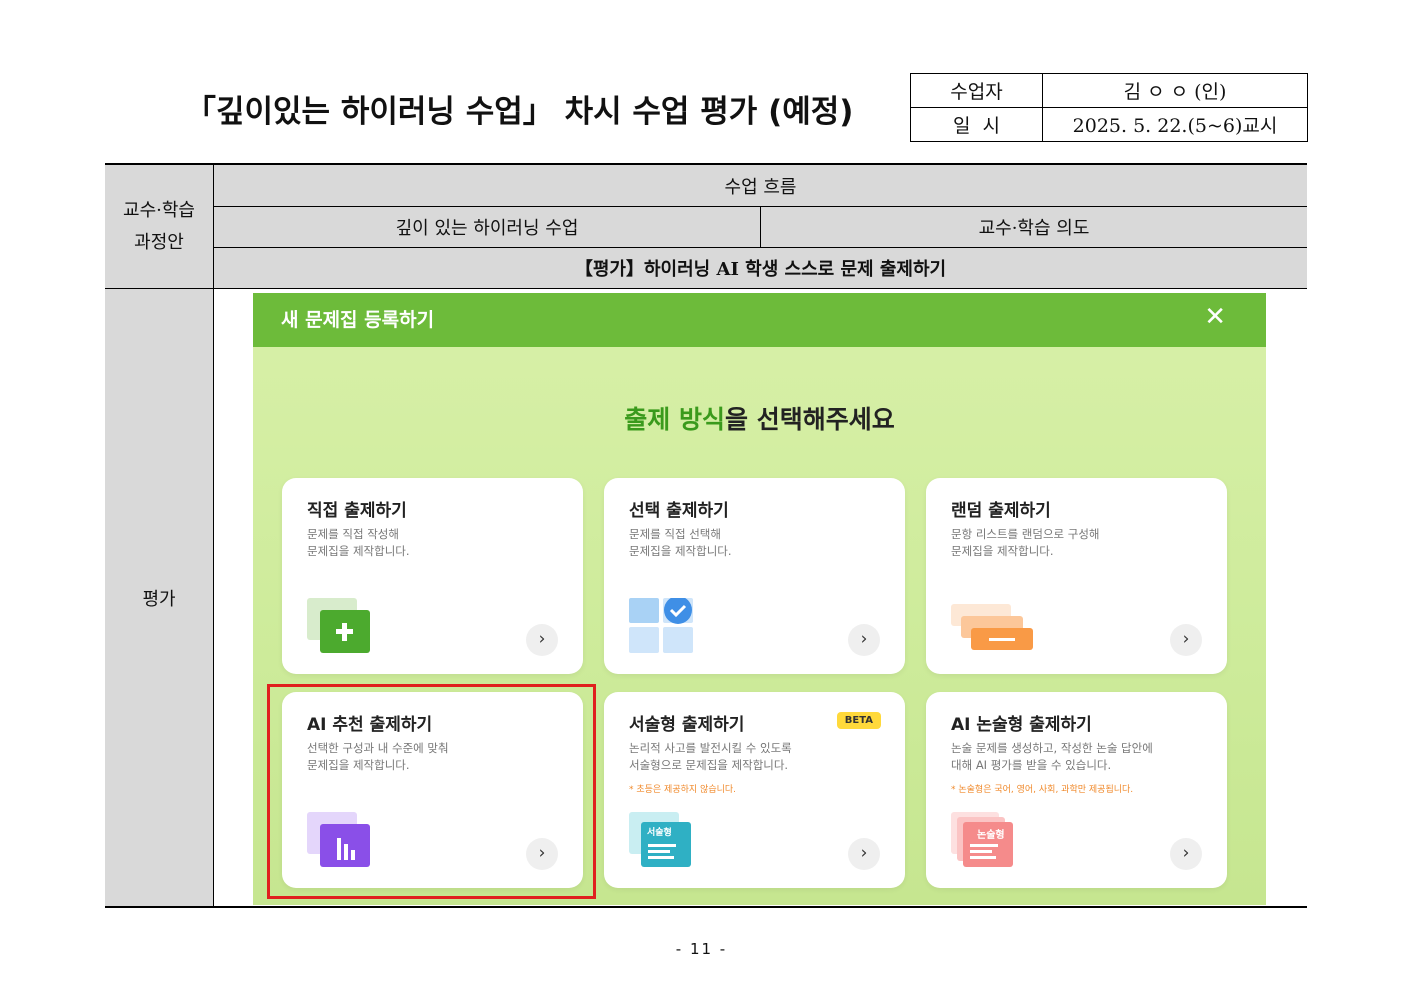  I want to click on plan-label-line2: 과정안, so click(159, 242).